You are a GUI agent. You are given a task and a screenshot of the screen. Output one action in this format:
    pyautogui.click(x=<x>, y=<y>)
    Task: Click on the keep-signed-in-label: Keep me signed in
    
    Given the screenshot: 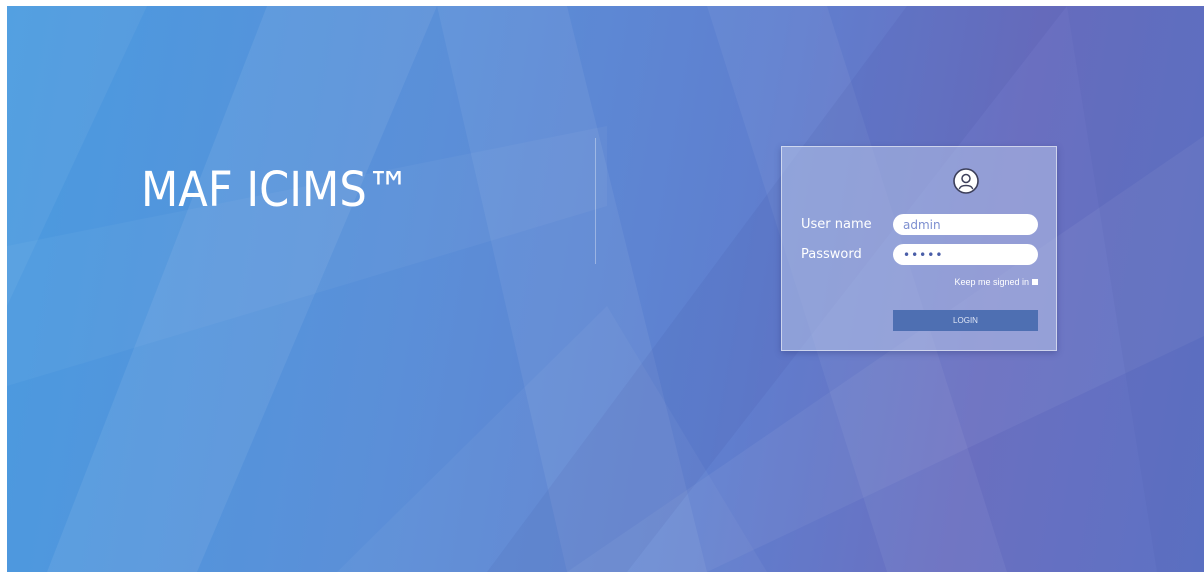 What is the action you would take?
    pyautogui.click(x=991, y=282)
    